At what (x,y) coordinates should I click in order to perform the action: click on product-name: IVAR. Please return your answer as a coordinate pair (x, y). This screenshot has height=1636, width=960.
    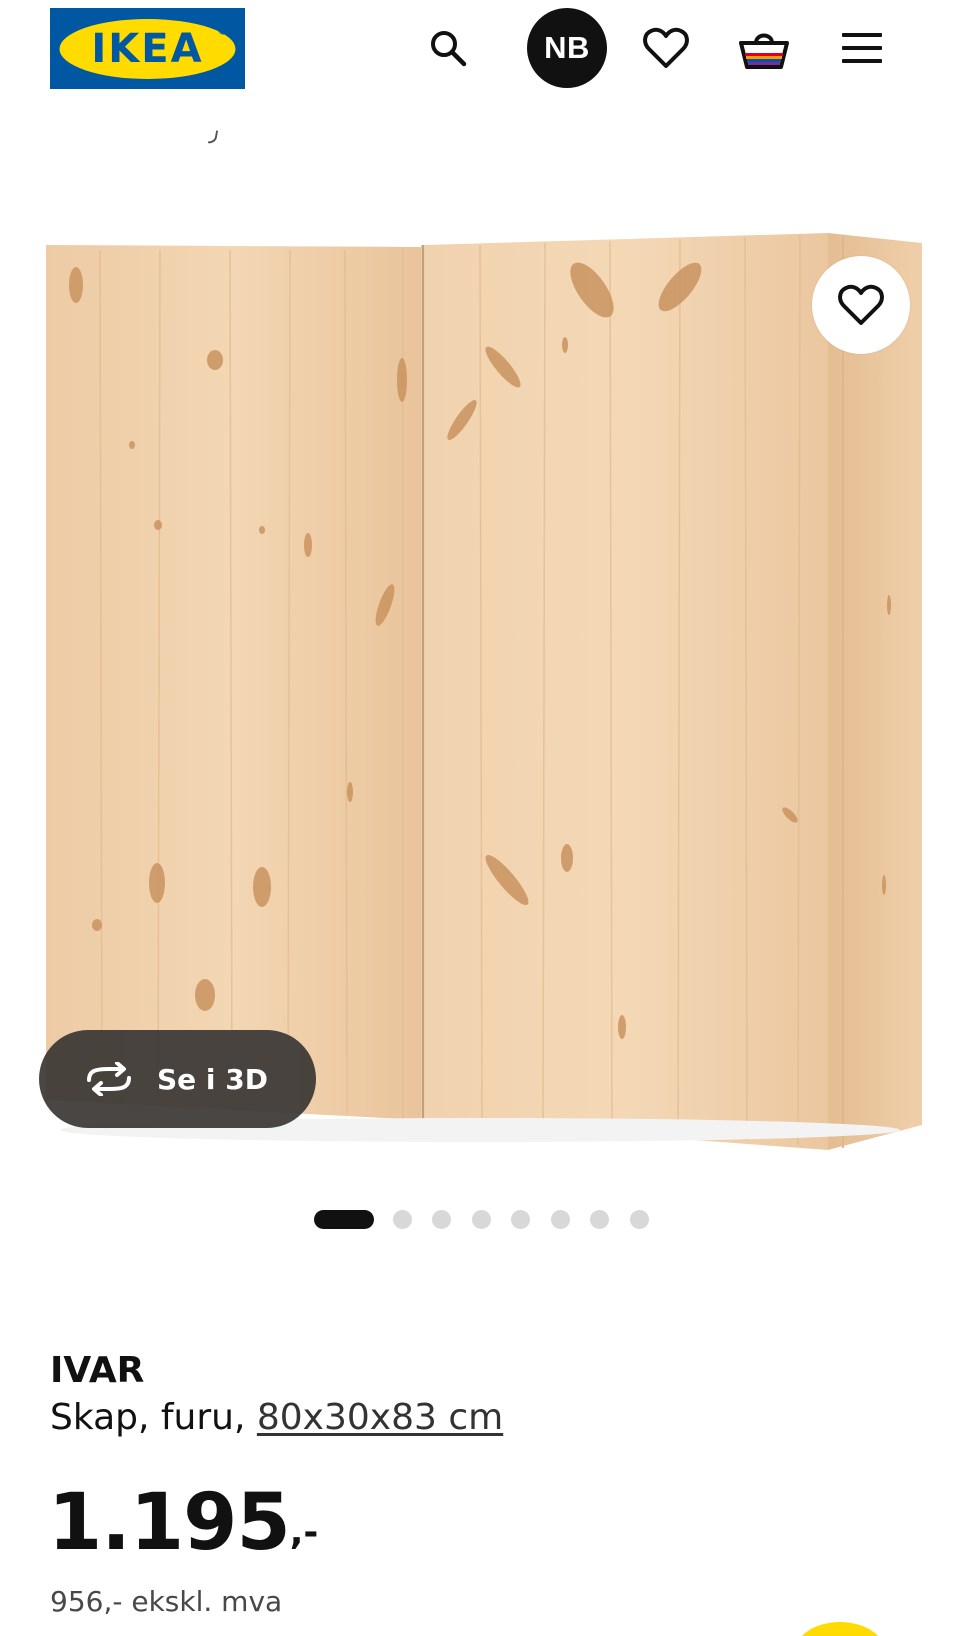
    Looking at the image, I should click on (97, 1370).